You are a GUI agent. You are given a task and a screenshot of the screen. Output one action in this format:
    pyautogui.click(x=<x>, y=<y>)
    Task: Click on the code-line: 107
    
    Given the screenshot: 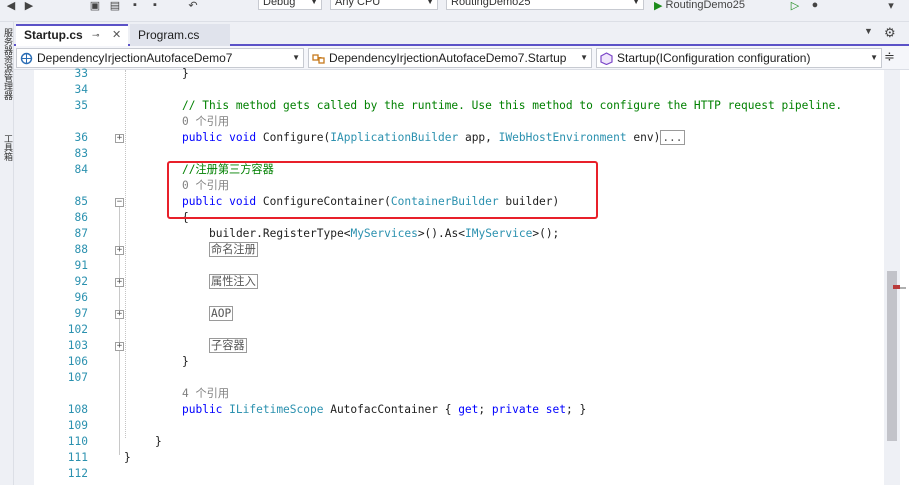 What is the action you would take?
    pyautogui.click(x=459, y=378)
    